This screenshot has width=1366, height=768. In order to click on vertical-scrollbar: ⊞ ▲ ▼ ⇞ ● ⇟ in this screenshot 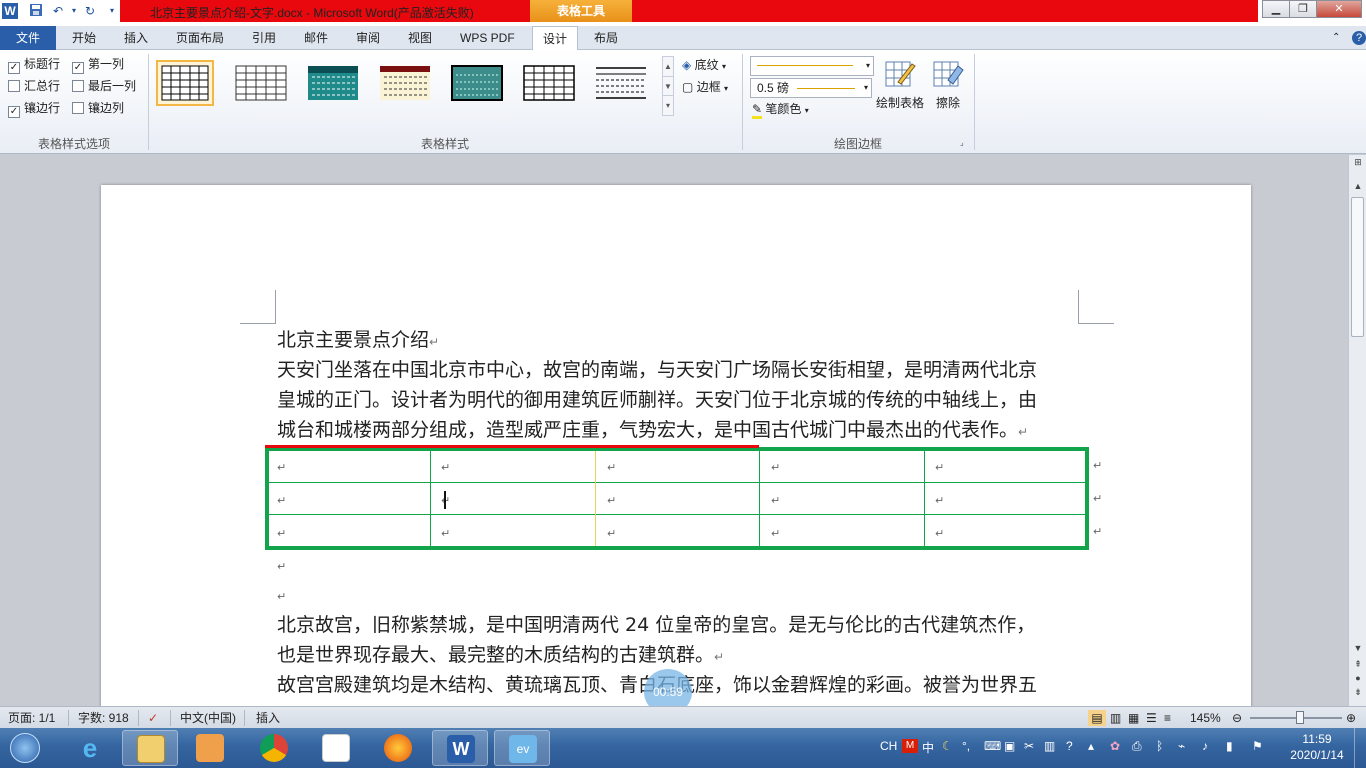, I will do `click(1357, 430)`.